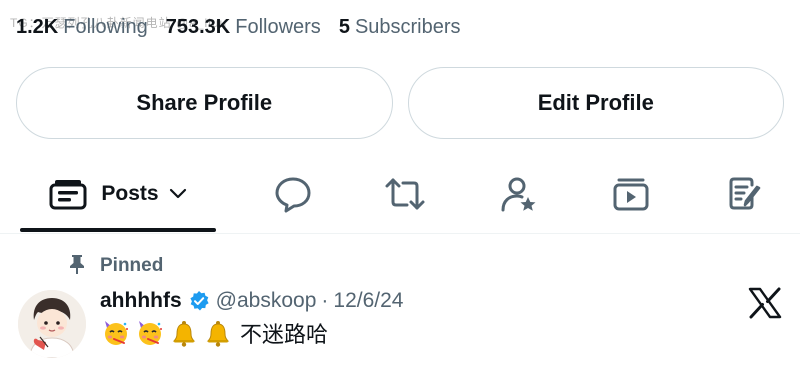 The height and width of the screenshot is (369, 800). I want to click on replies-icon, so click(293, 194).